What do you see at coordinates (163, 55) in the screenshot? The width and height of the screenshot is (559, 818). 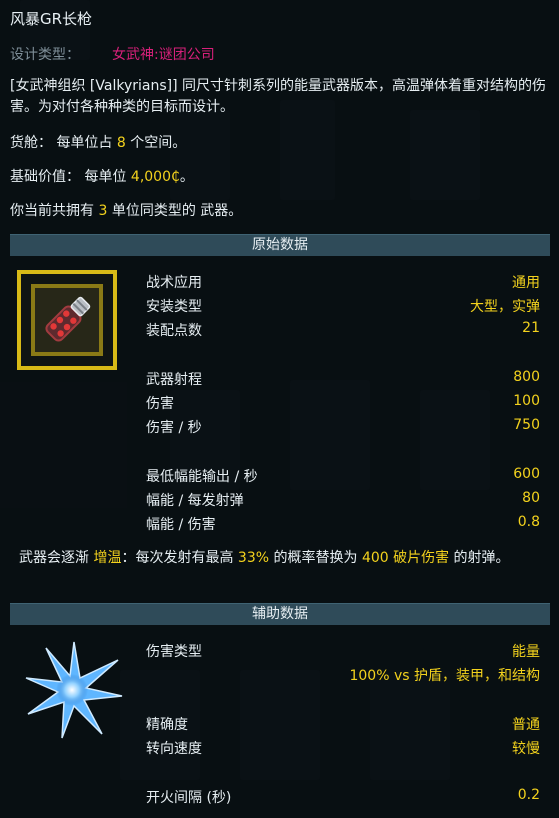 I see `design-type-value: 女武神:谜团公司` at bounding box center [163, 55].